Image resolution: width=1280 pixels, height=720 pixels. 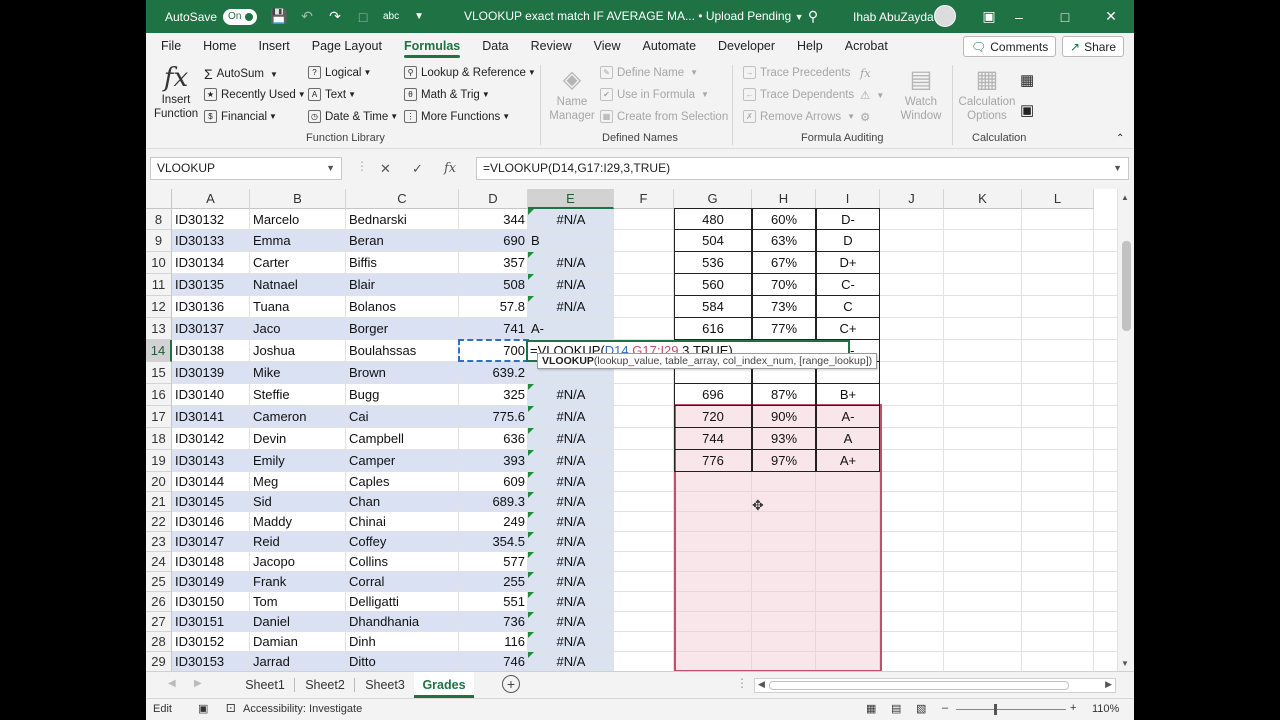 What do you see at coordinates (298, 285) in the screenshot?
I see `cell-first-name: Natnael` at bounding box center [298, 285].